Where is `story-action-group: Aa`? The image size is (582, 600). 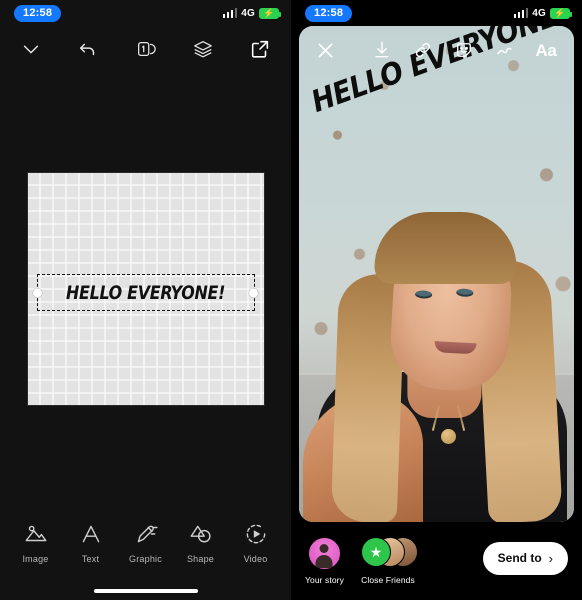
story-action-group: Aa is located at coordinates (464, 50).